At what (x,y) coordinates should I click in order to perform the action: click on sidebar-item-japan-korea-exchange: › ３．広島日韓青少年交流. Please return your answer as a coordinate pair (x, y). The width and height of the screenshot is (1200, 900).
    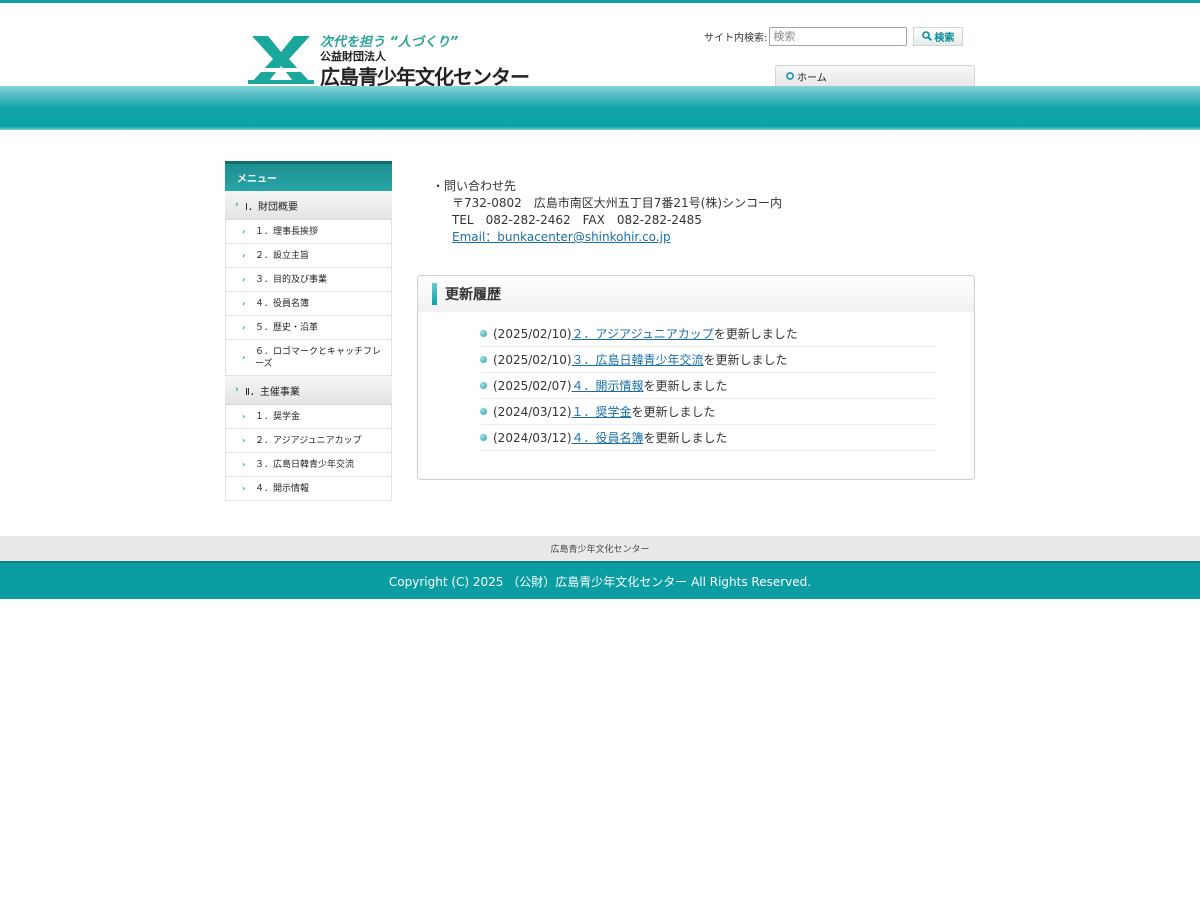
    Looking at the image, I should click on (308, 465).